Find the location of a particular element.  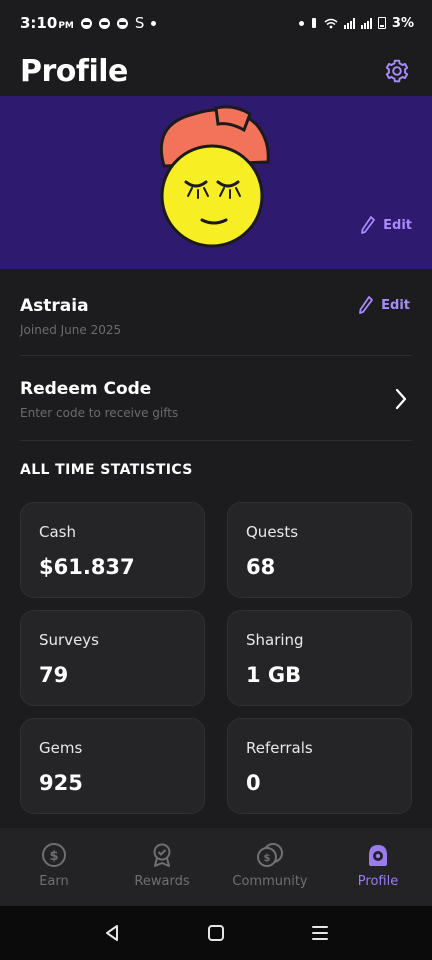

wifi-icon is located at coordinates (331, 23).